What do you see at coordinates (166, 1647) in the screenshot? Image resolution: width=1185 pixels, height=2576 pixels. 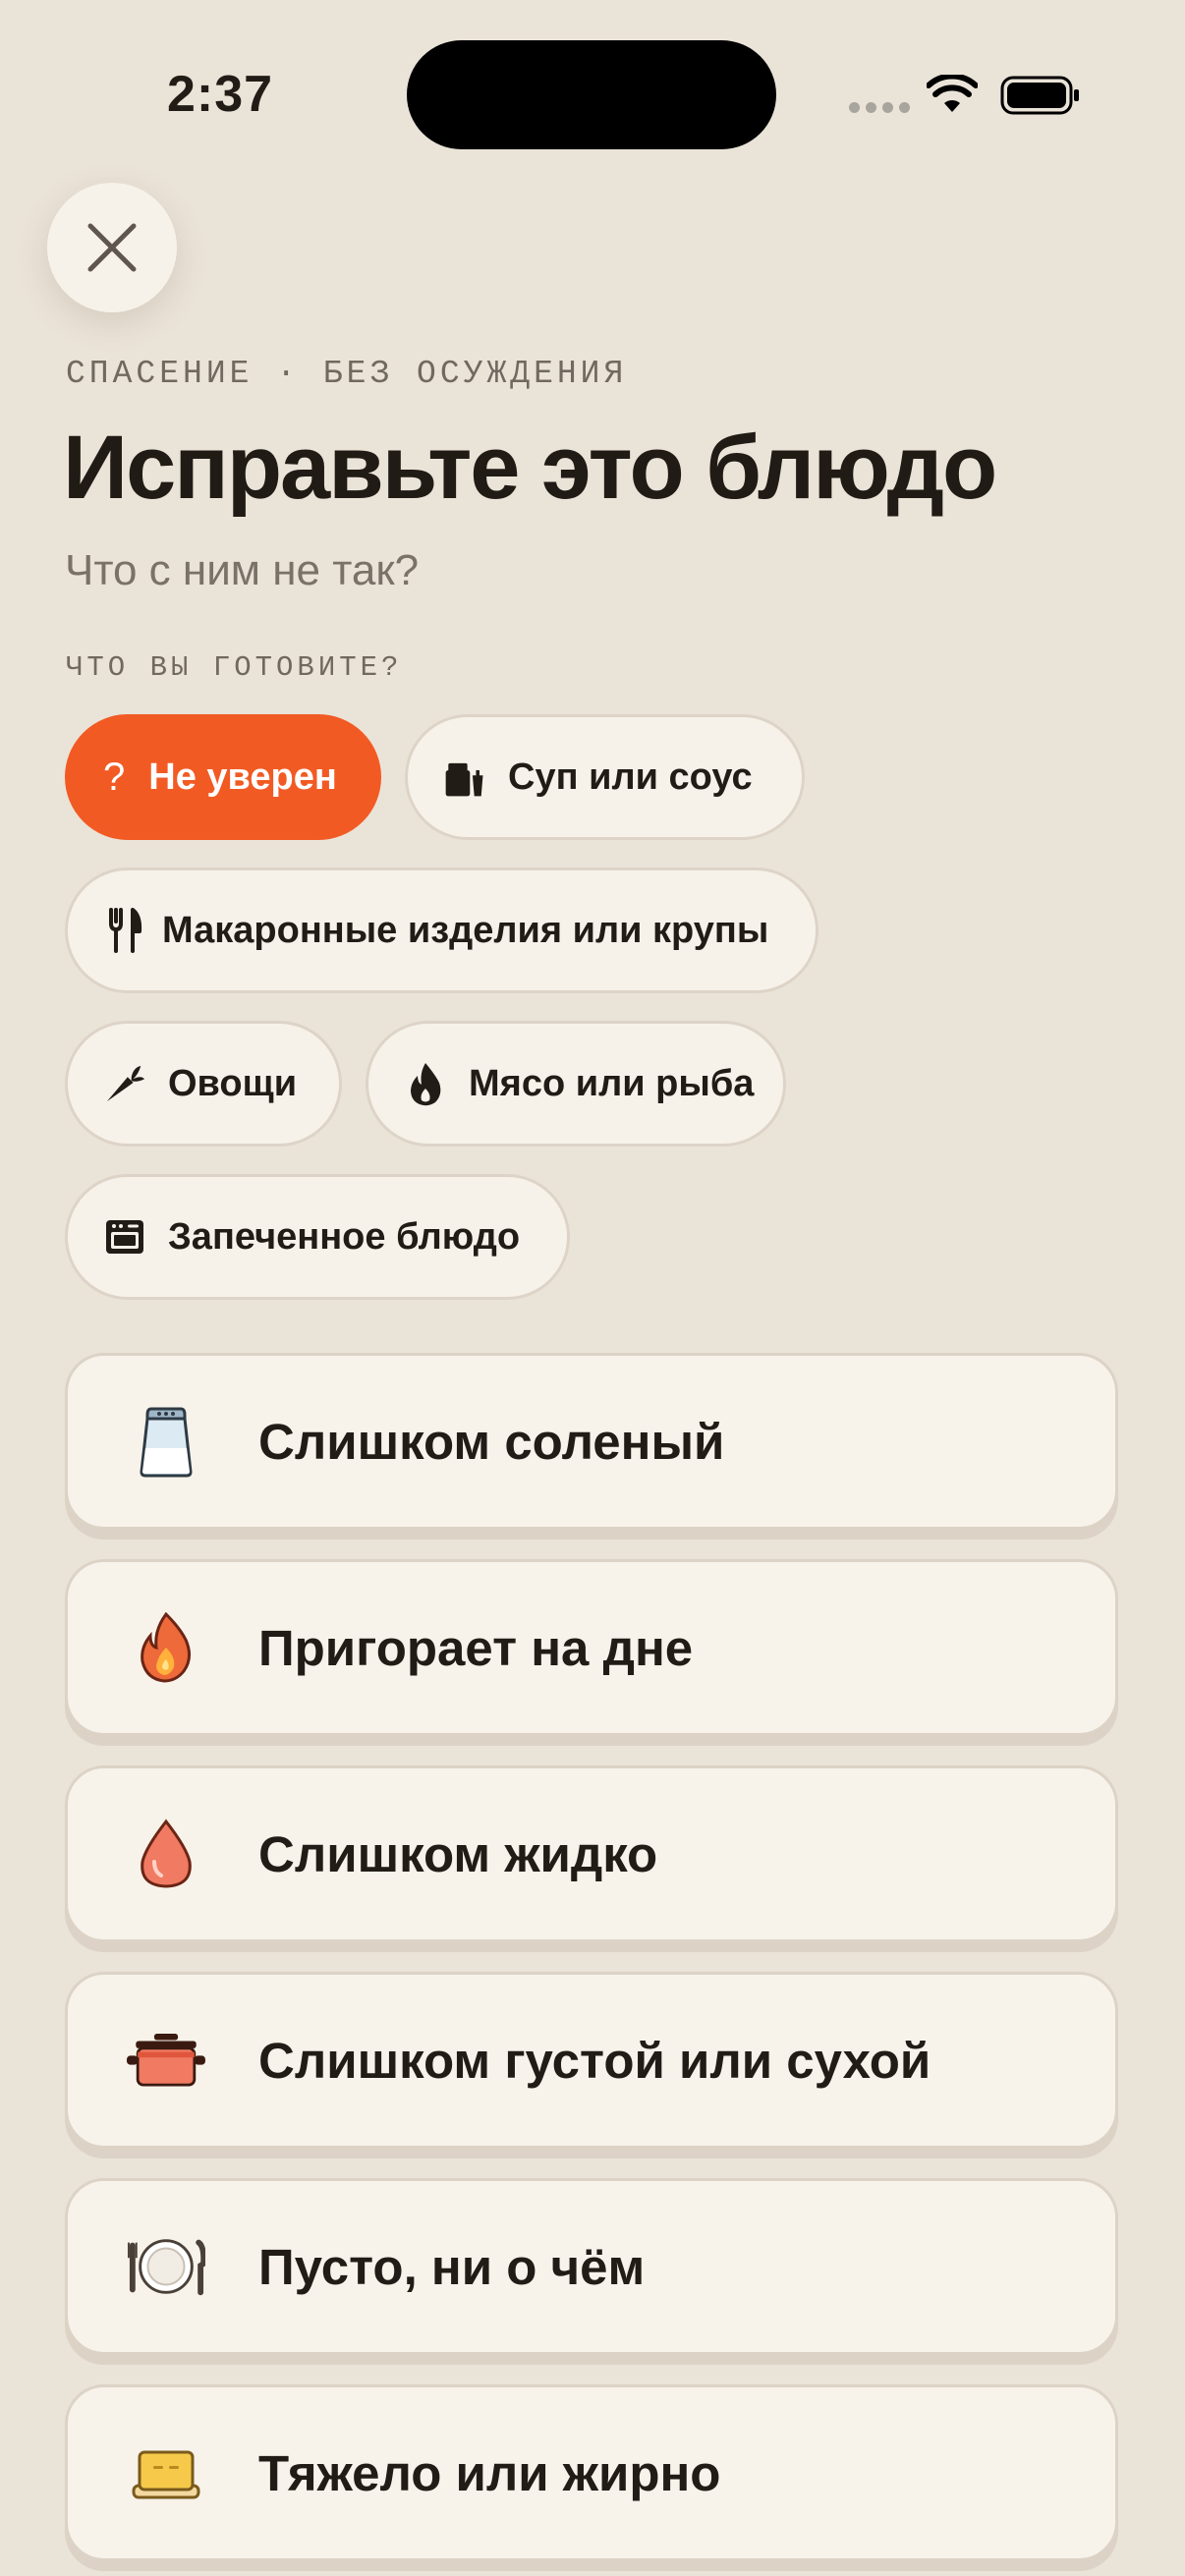 I see `fire-icon` at bounding box center [166, 1647].